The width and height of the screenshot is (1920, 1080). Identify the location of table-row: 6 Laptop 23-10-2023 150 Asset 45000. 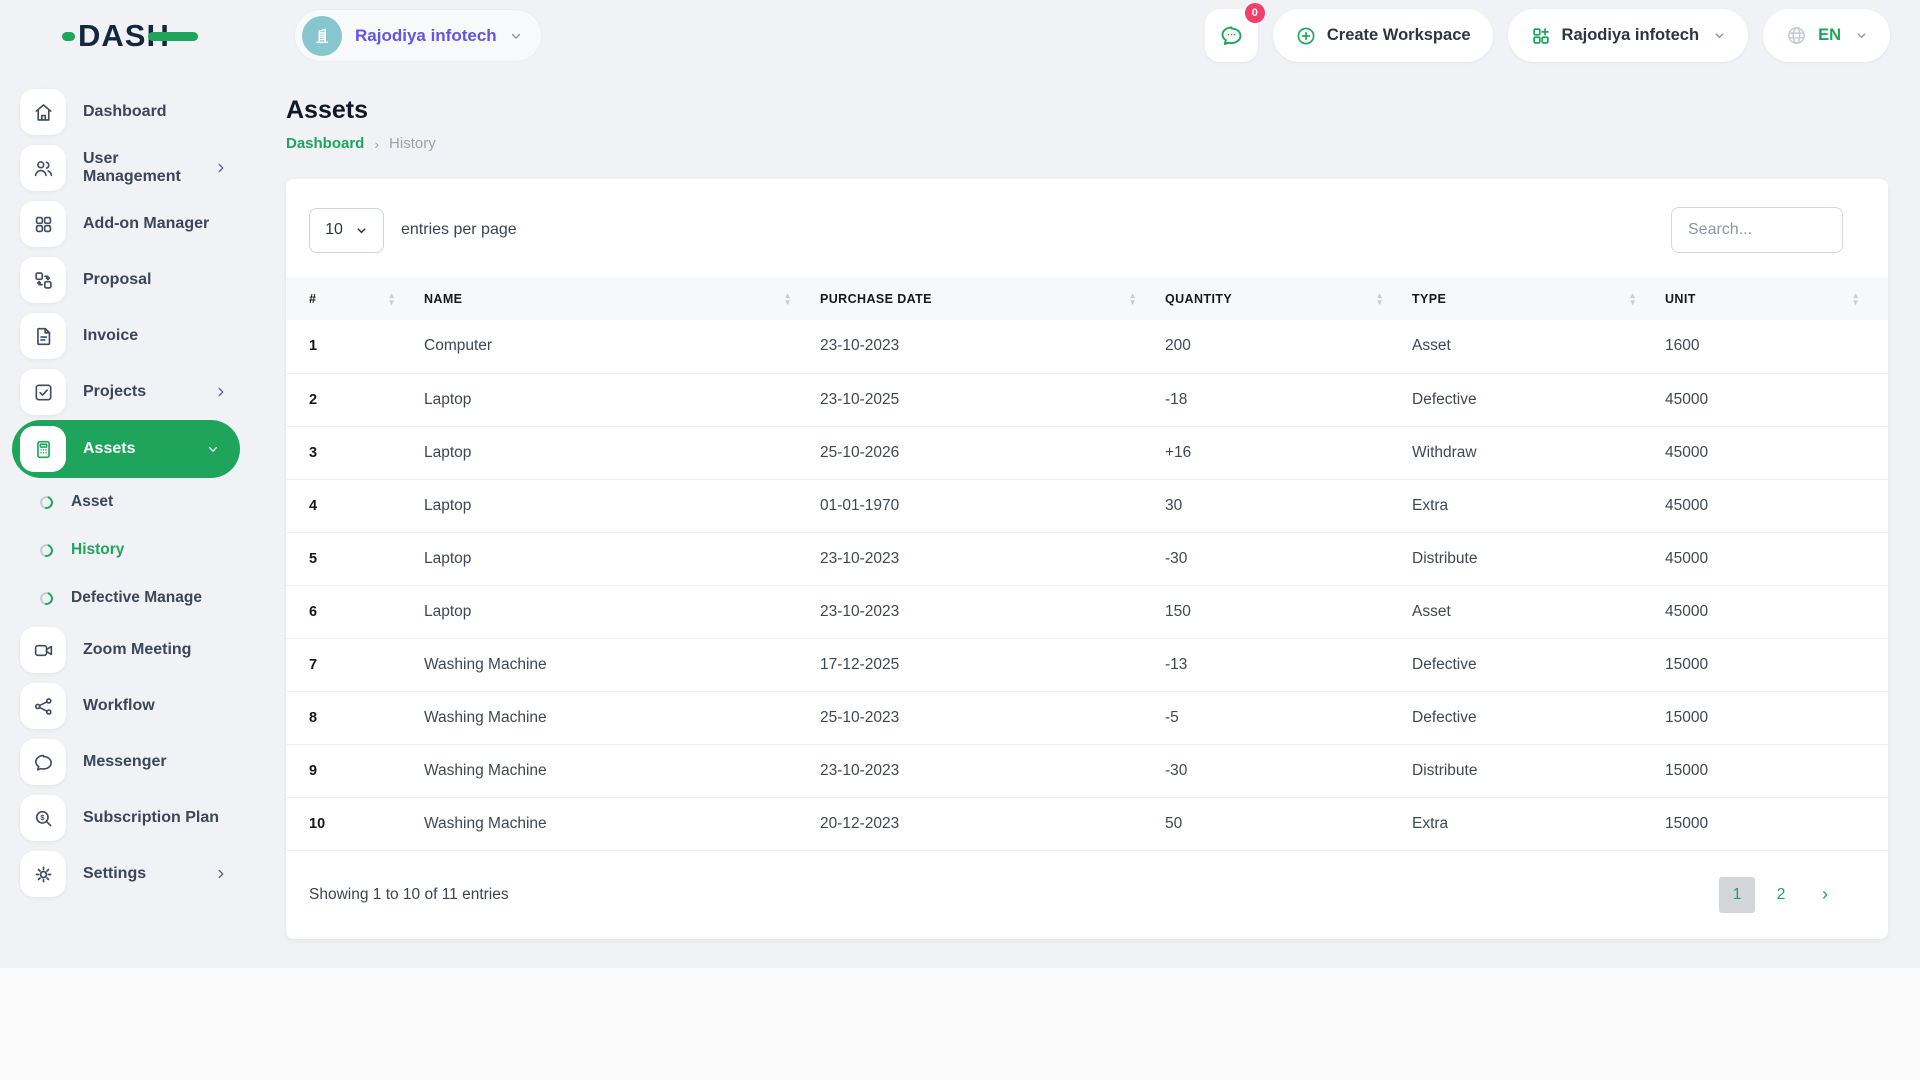
(1087, 612).